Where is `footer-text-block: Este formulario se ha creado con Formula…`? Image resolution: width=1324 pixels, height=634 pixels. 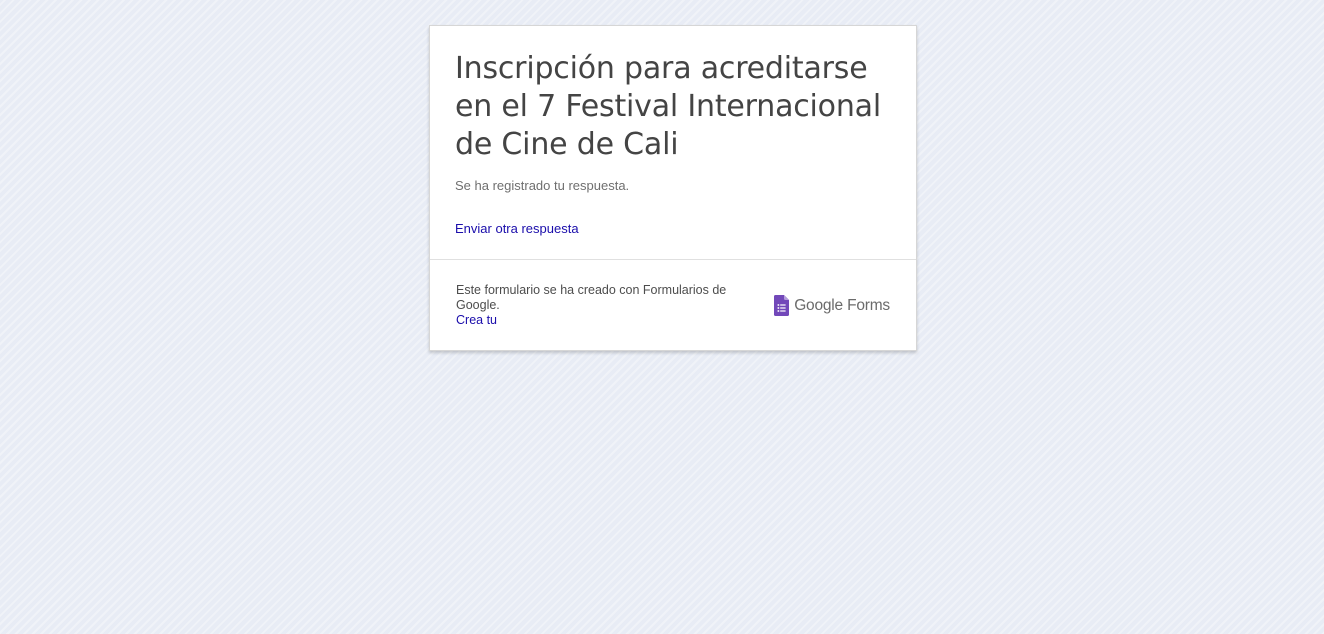
footer-text-block: Este formulario se ha creado con Formula… is located at coordinates (606, 305).